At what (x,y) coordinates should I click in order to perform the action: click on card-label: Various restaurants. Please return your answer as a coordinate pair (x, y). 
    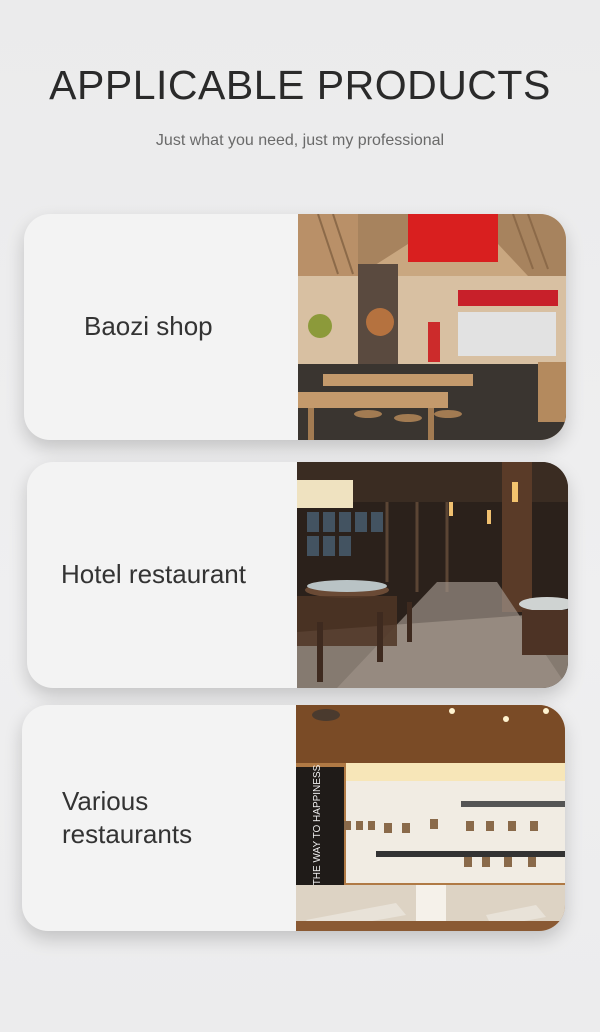
    Looking at the image, I should click on (127, 817).